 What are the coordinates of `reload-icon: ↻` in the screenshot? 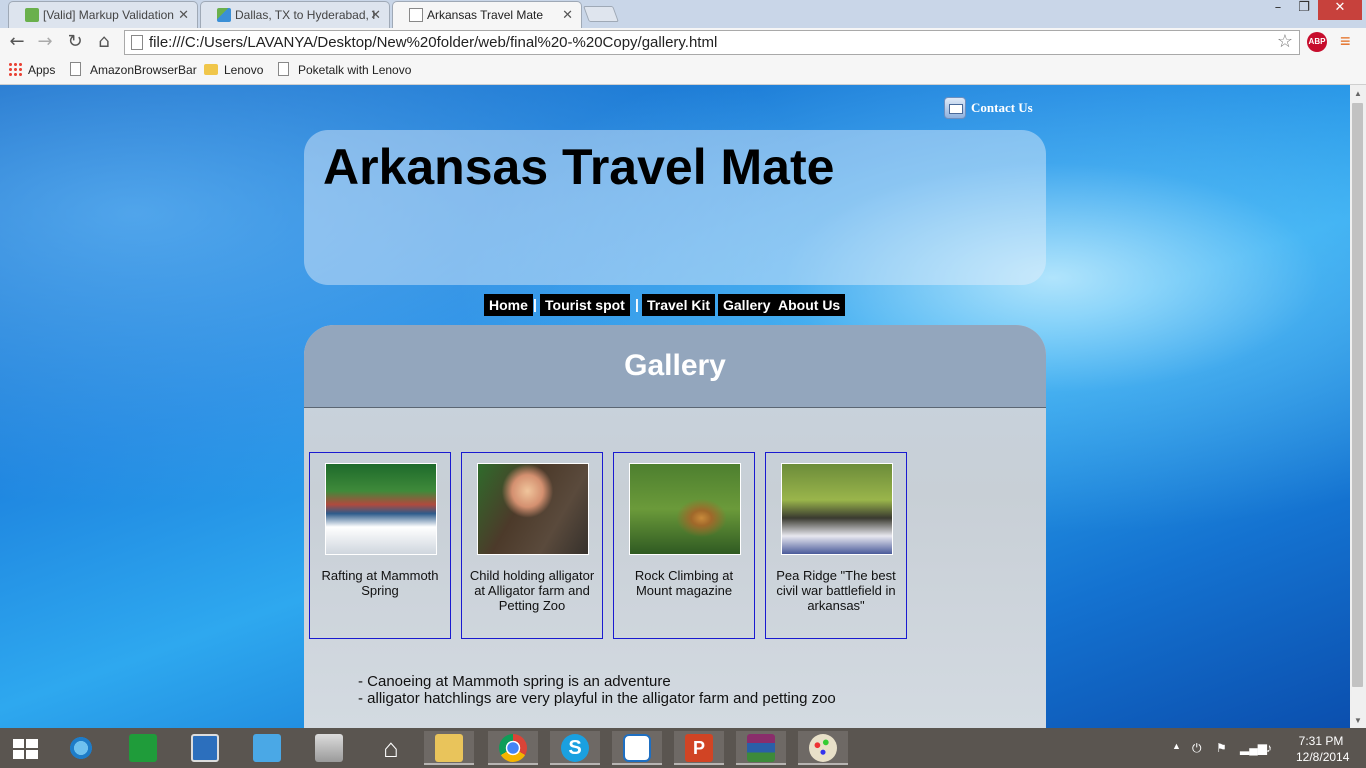 It's located at (75, 42).